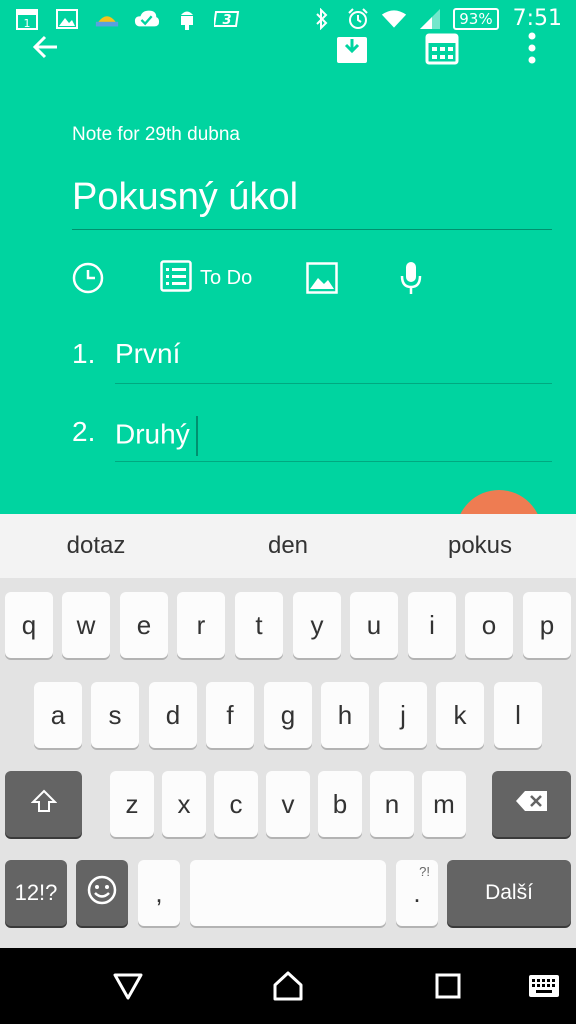 The image size is (576, 1024). What do you see at coordinates (115, 715) in the screenshot?
I see `key-letter: s` at bounding box center [115, 715].